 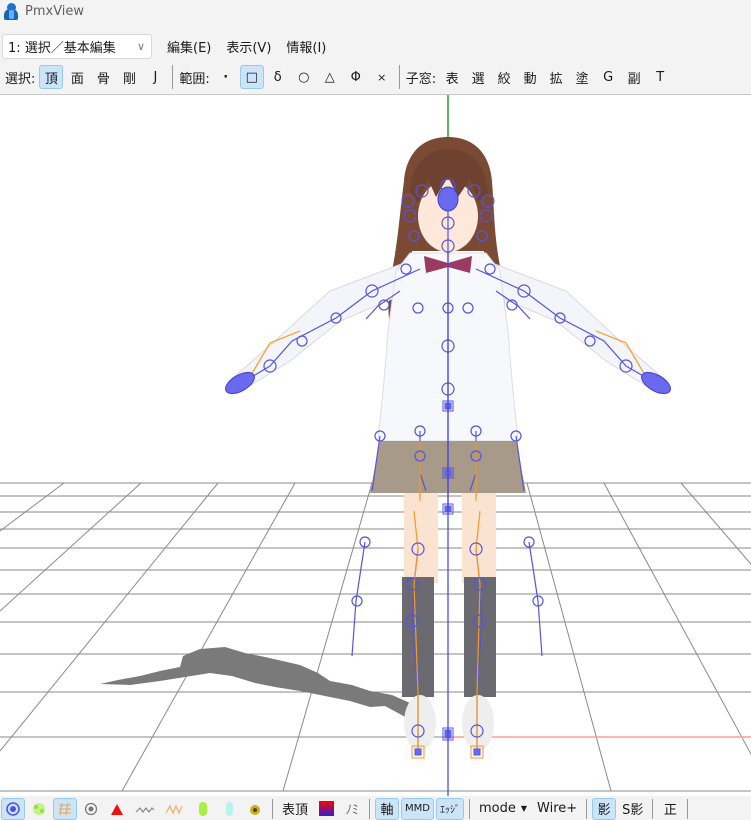 I want to click on select-rigid-body-button: 剛, so click(x=129, y=77).